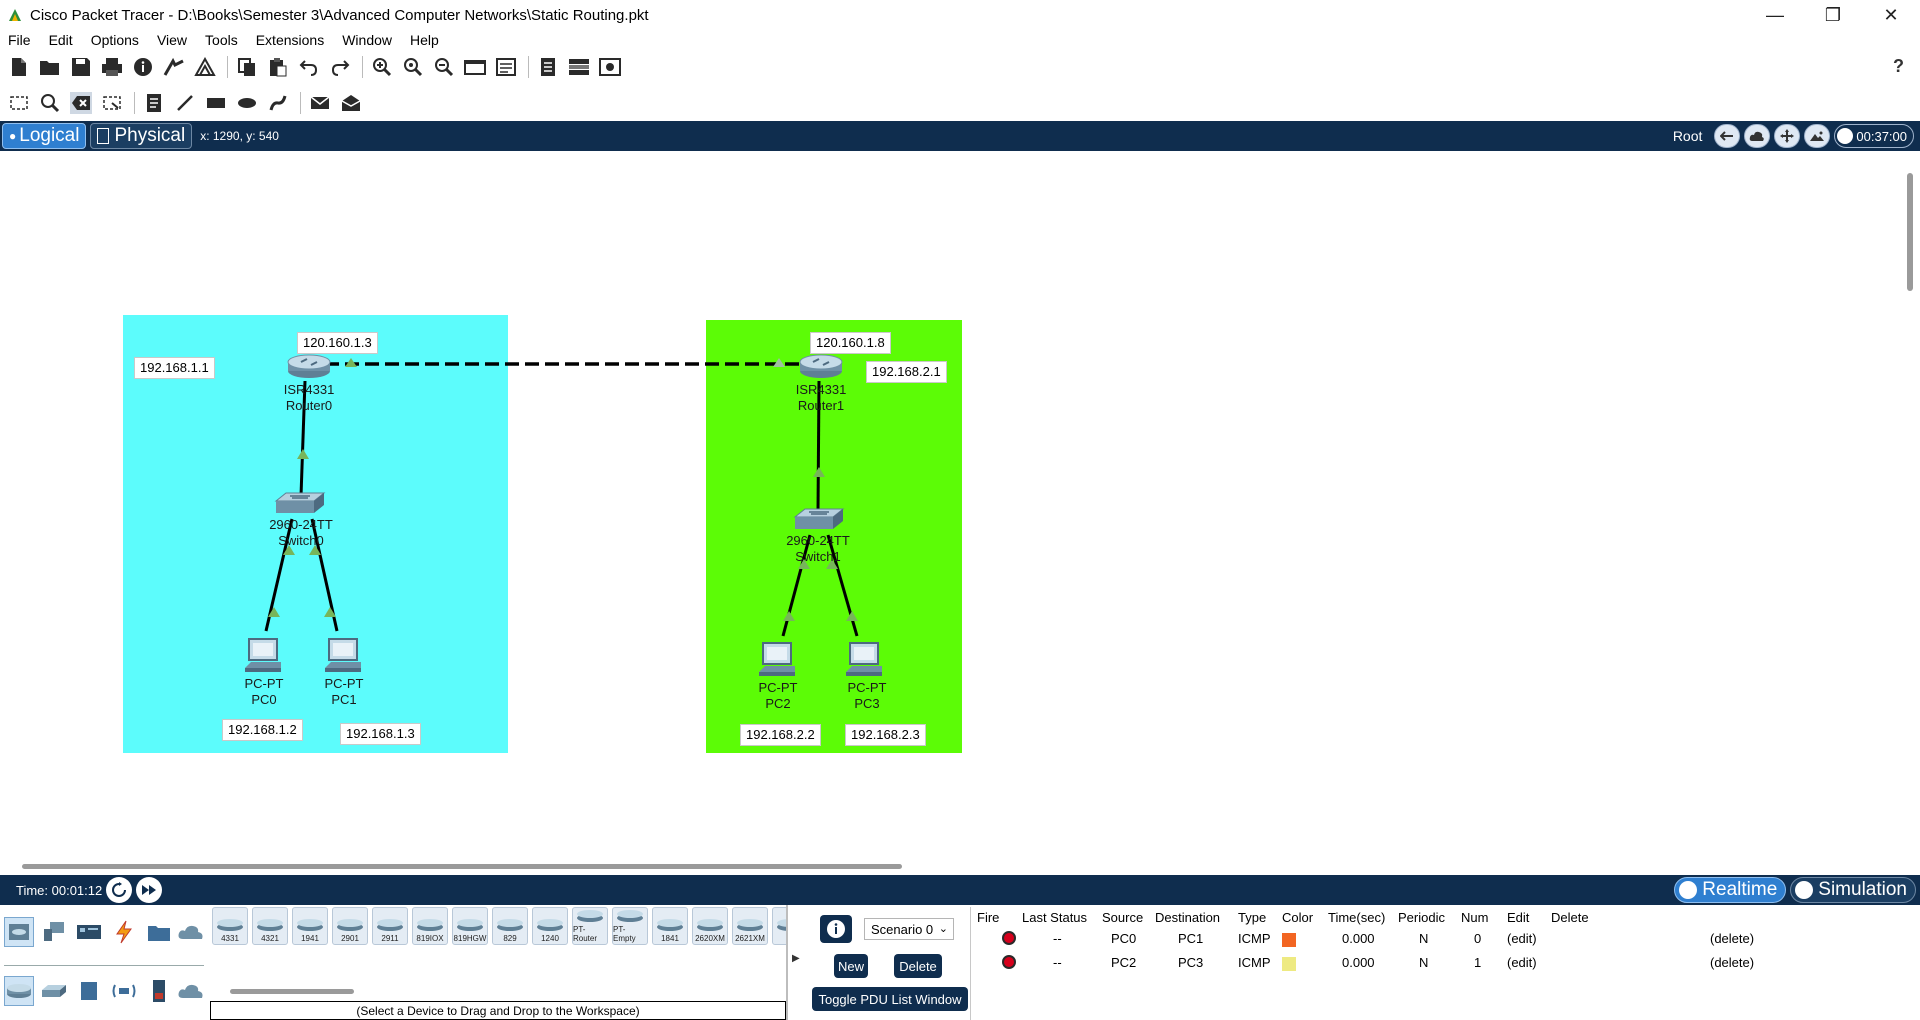 Image resolution: width=1920 pixels, height=1020 pixels. Describe the element at coordinates (19, 991) in the screenshot. I see `routers-icon` at that location.